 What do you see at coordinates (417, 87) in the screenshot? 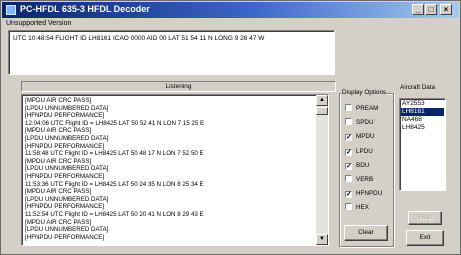
I see `aircraft-data-label: Aircraft Data` at bounding box center [417, 87].